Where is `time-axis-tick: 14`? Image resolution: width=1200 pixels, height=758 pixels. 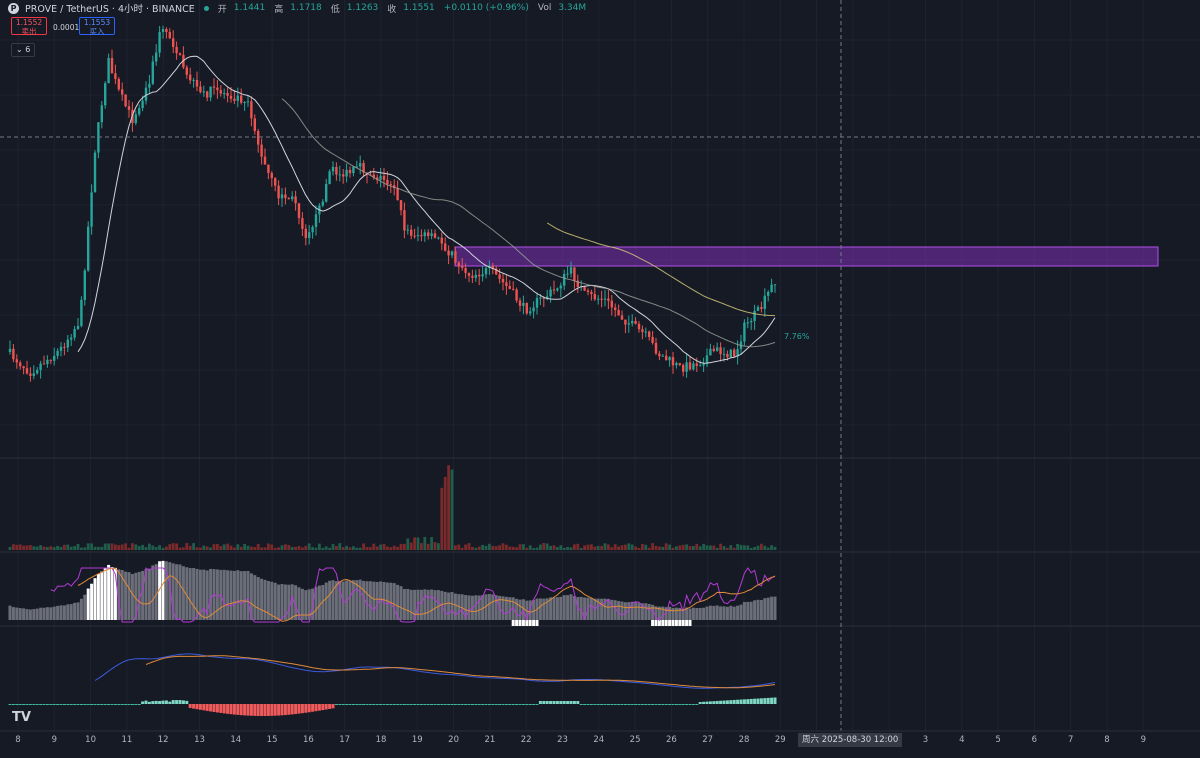
time-axis-tick: 14 is located at coordinates (236, 740).